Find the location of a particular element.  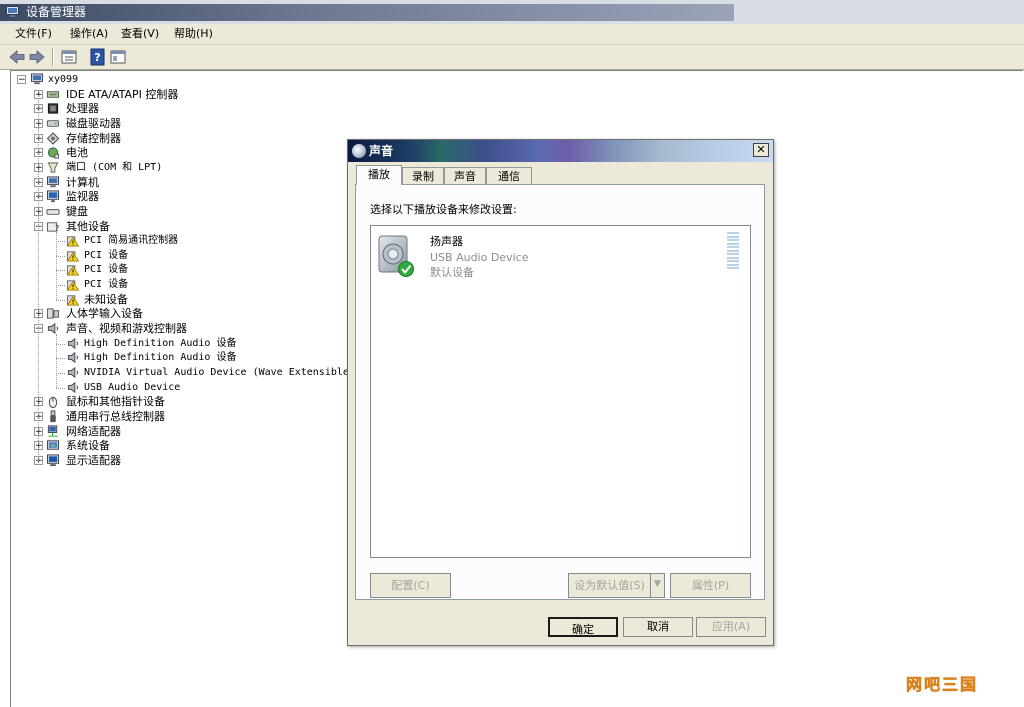

tree-category: + 磁盘驱动器 is located at coordinates (506, 124).